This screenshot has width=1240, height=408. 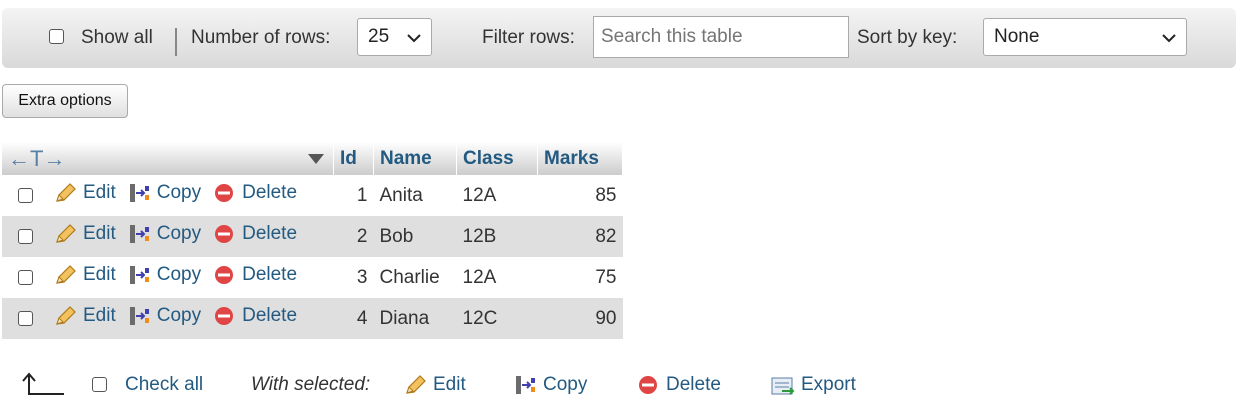 I want to click on table-row: Edit Copy Delete 3 Charlie 12A 75, so click(x=312, y=277).